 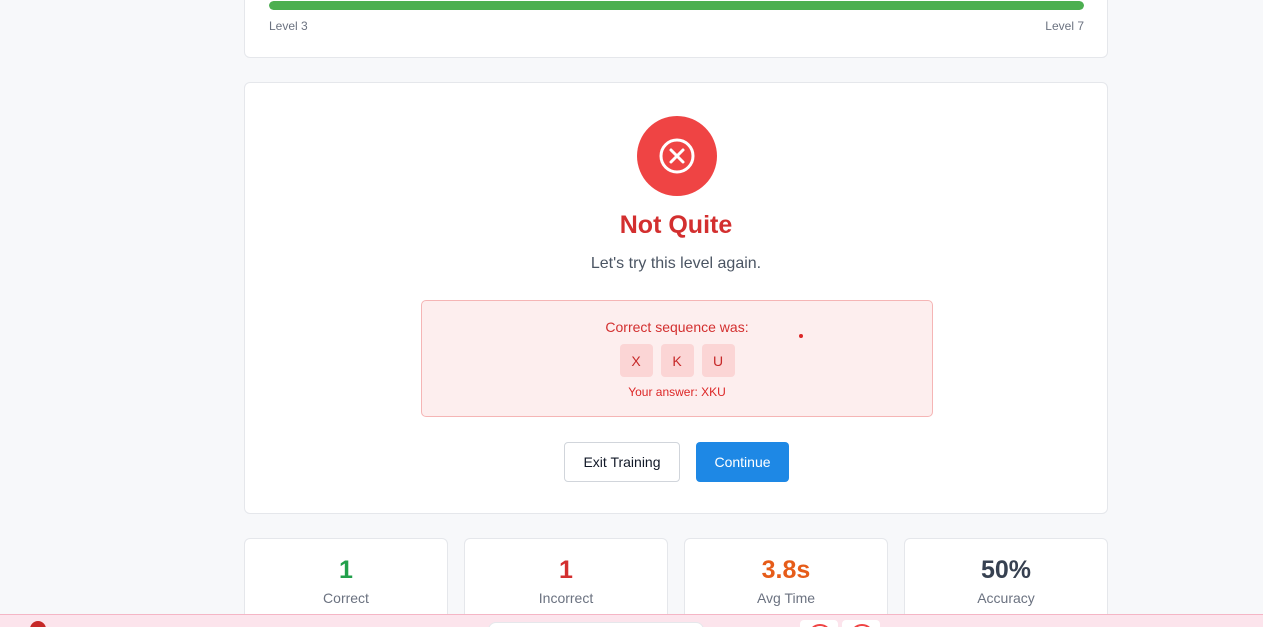 I want to click on exit-training-button: Exit Training, so click(x=622, y=462).